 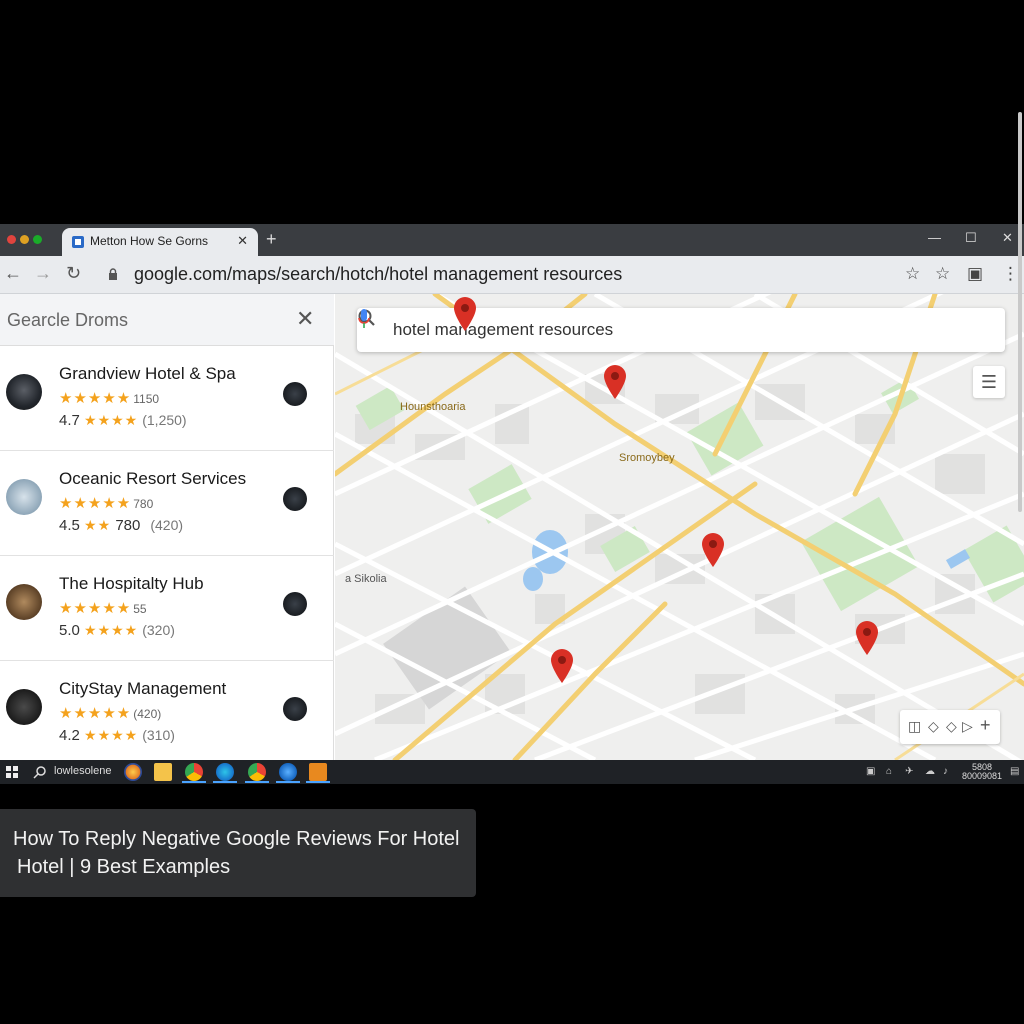 I want to click on zoom-in-icon: +, so click(x=985, y=725).